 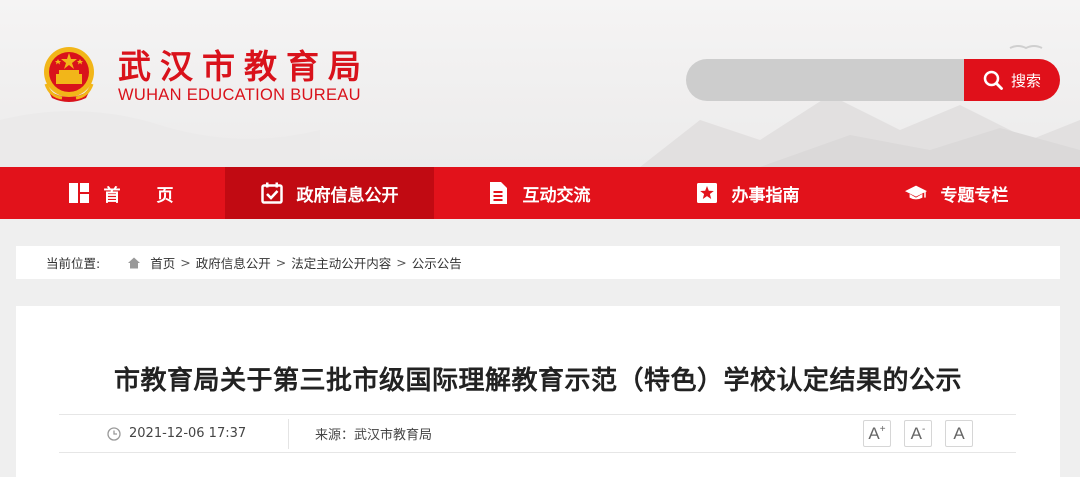 I want to click on site-subtitle: WUHAN EDUCATION BUREAU, so click(x=239, y=95).